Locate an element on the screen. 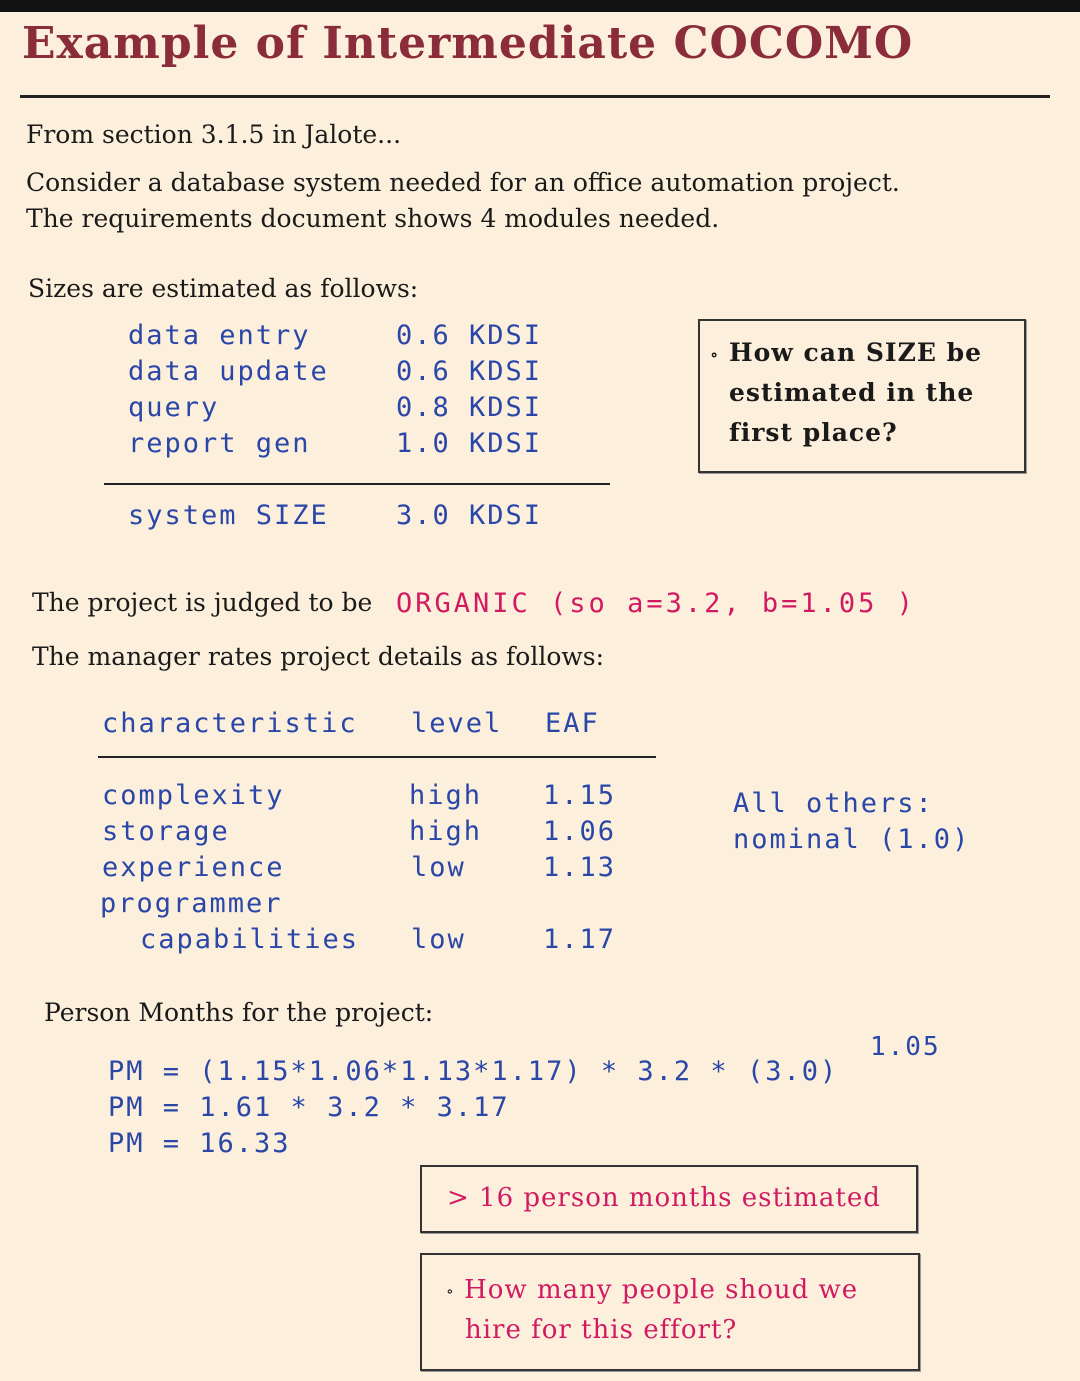 This screenshot has width=1080, height=1381. people-question-box is located at coordinates (670, 1312).